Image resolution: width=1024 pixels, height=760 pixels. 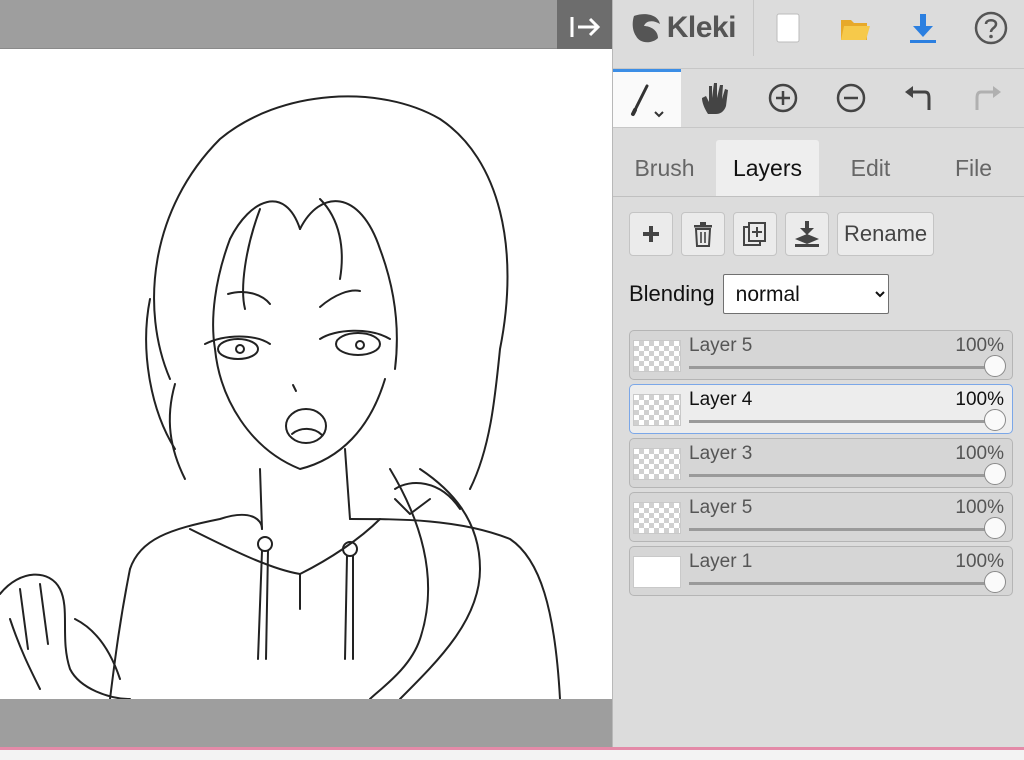 I want to click on app-name: Kleki, so click(x=701, y=27).